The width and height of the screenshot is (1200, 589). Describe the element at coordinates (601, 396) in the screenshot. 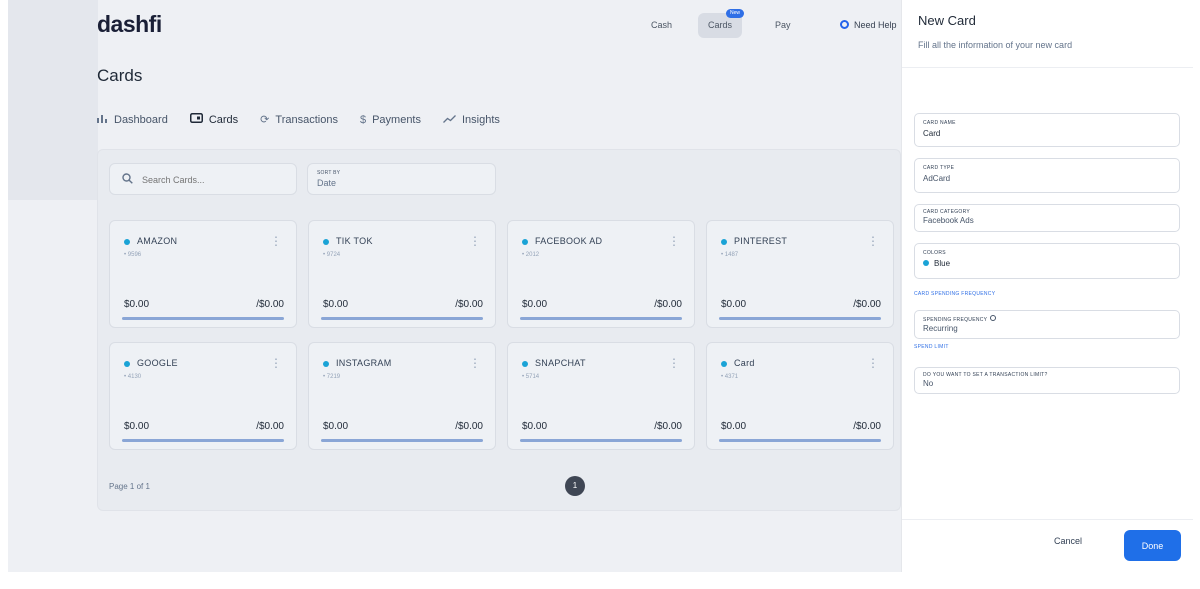

I see `card-tile: SNAPCHAT • 5714 ⋮ $0.00 /$0.00` at that location.